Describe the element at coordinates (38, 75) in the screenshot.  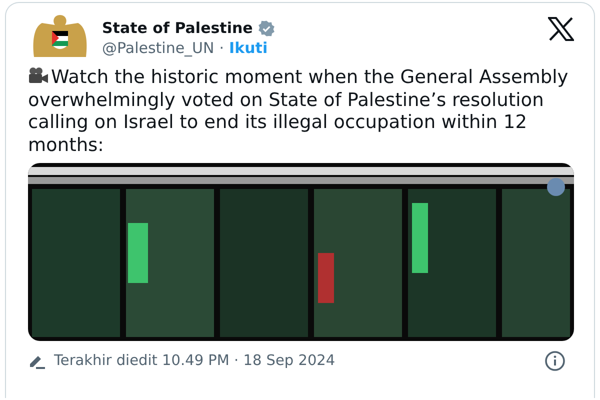
I see `video-camera-icon` at that location.